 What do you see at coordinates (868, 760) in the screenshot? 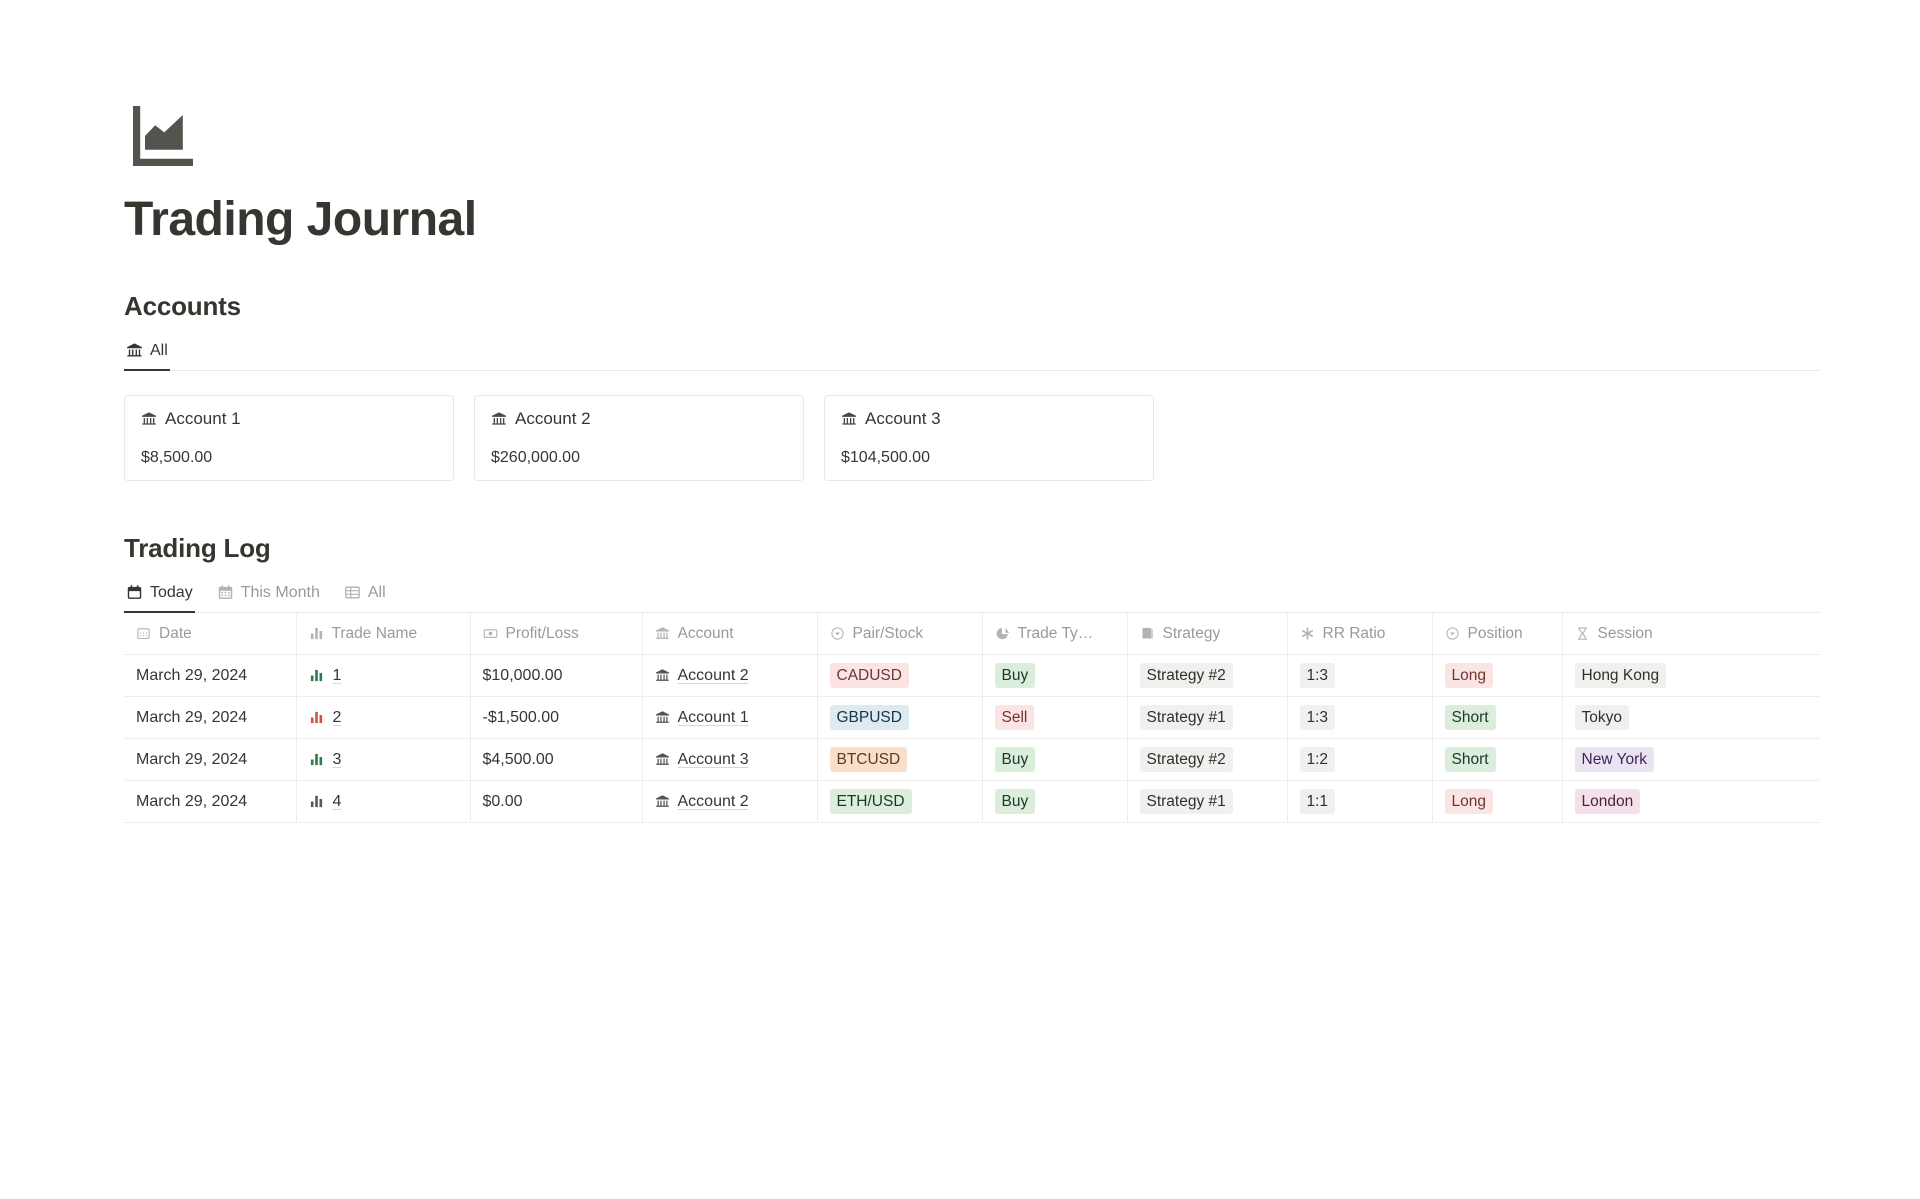
I see `pair-badge: BTCUSD` at bounding box center [868, 760].